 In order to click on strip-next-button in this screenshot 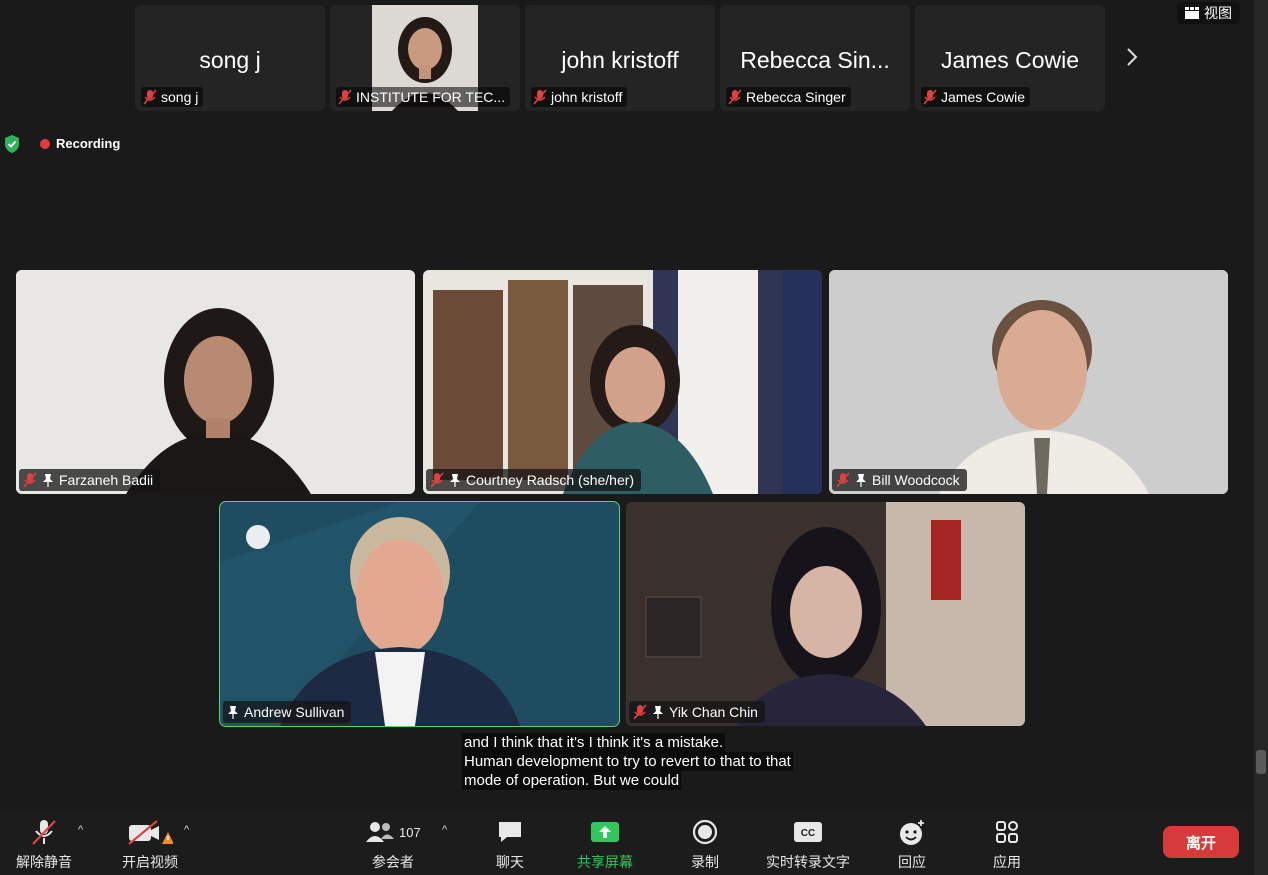, I will do `click(1132, 57)`.